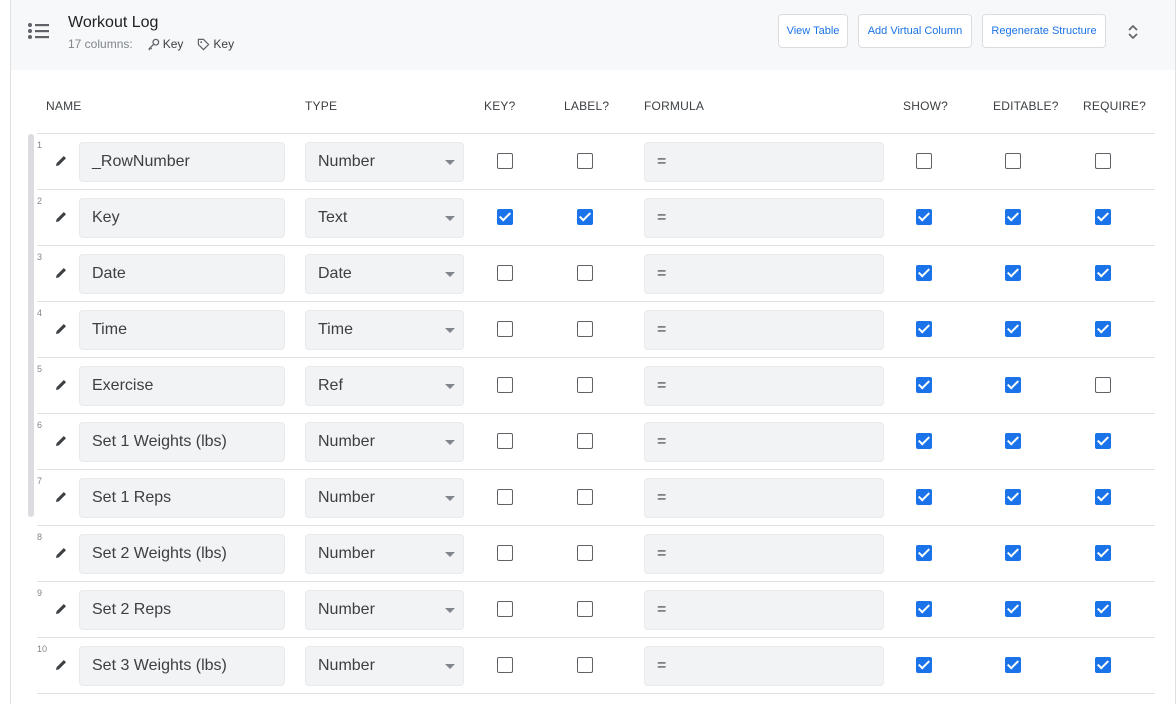 The width and height of the screenshot is (1176, 704). Describe the element at coordinates (182, 218) in the screenshot. I see `column-name-field: Key` at that location.